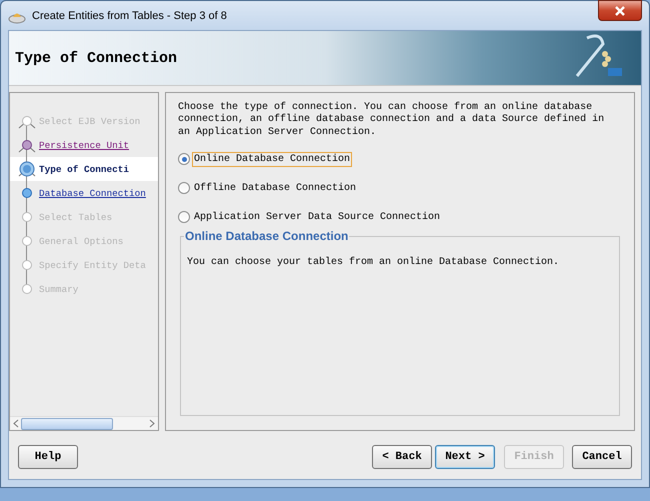 The image size is (650, 501). I want to click on step-link: Persistence Unit, so click(84, 145).